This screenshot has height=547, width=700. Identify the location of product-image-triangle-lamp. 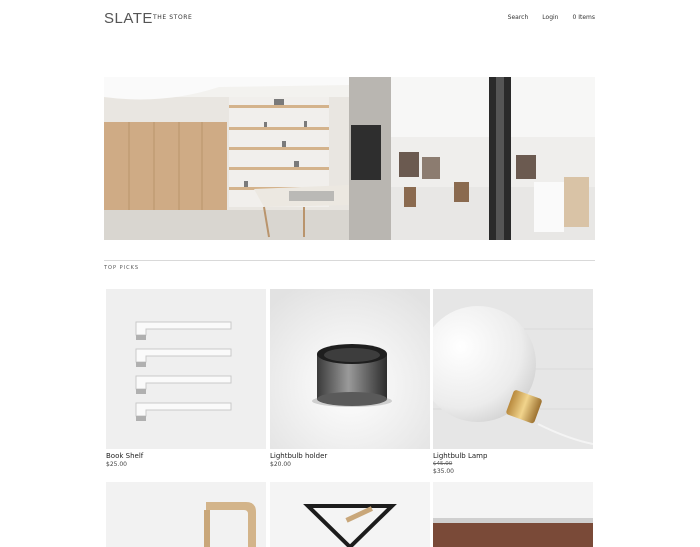
(350, 514).